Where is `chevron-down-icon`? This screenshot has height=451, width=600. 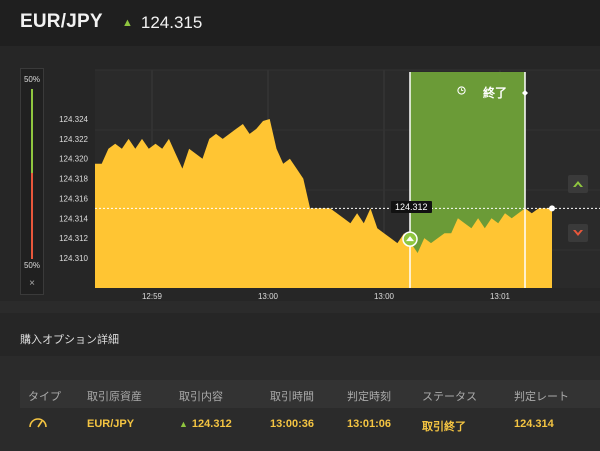
chevron-down-icon is located at coordinates (578, 233).